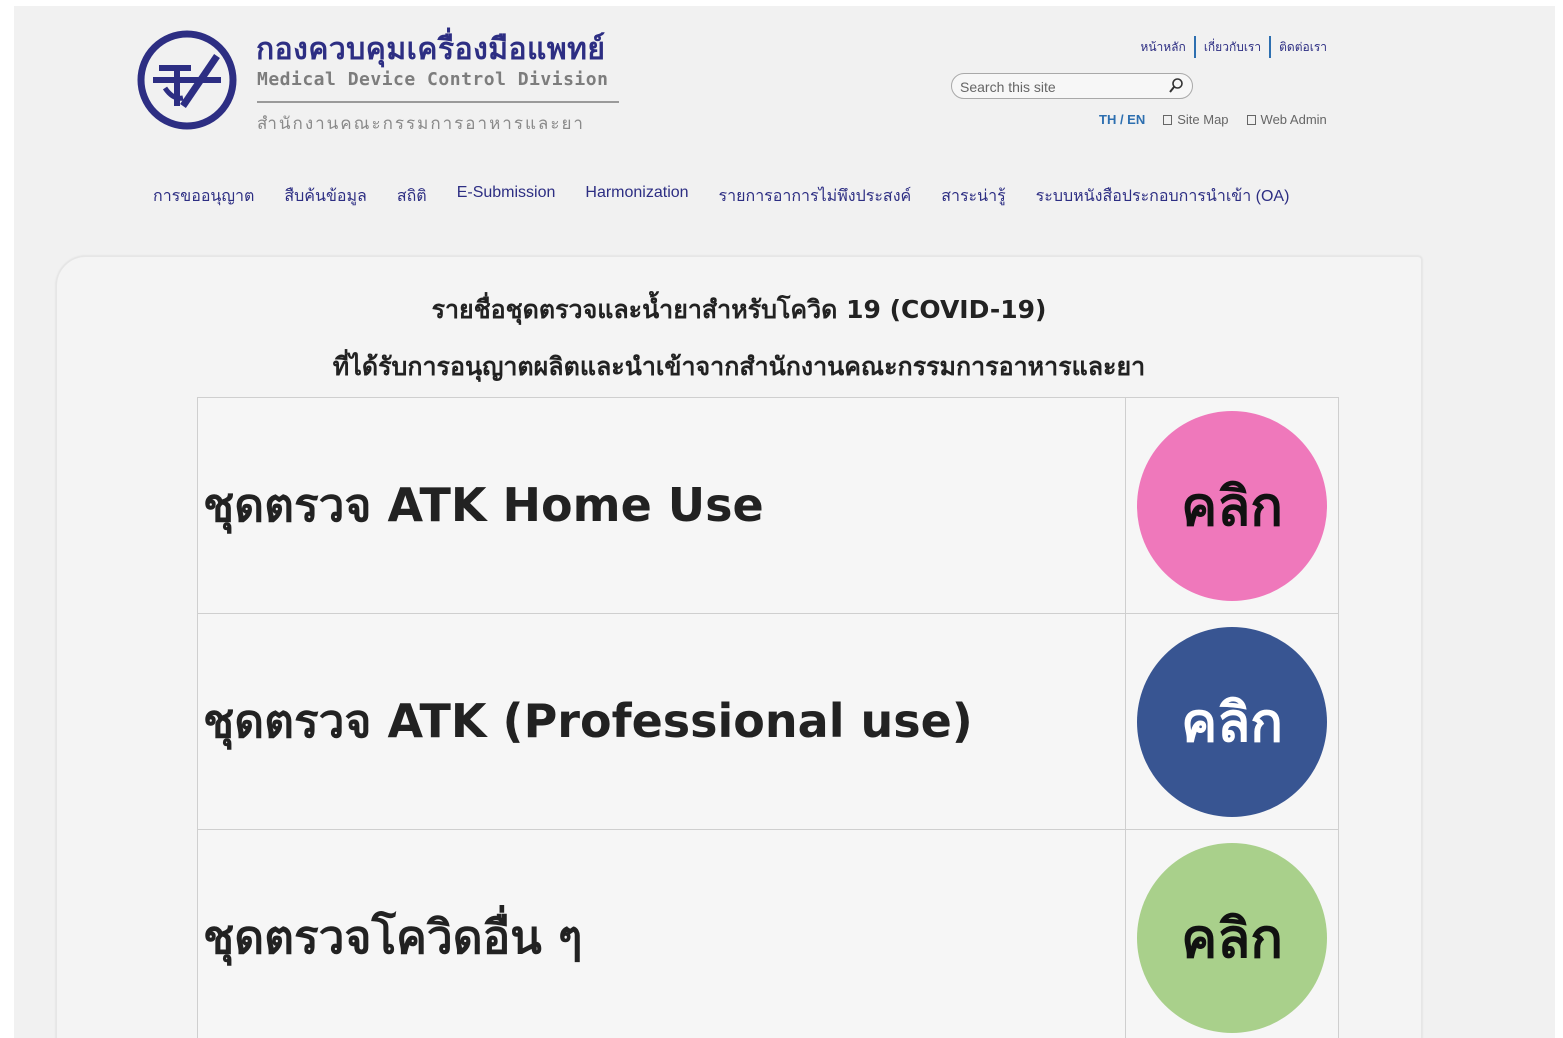 This screenshot has width=1563, height=1038. I want to click on top-link-about: เกี่ยวกับเรา, so click(1231, 47).